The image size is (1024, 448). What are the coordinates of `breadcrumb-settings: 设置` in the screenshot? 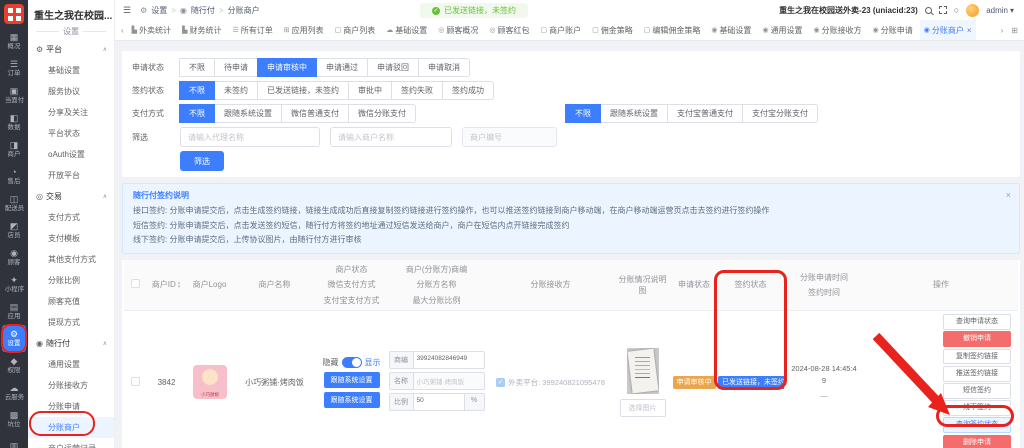 It's located at (159, 10).